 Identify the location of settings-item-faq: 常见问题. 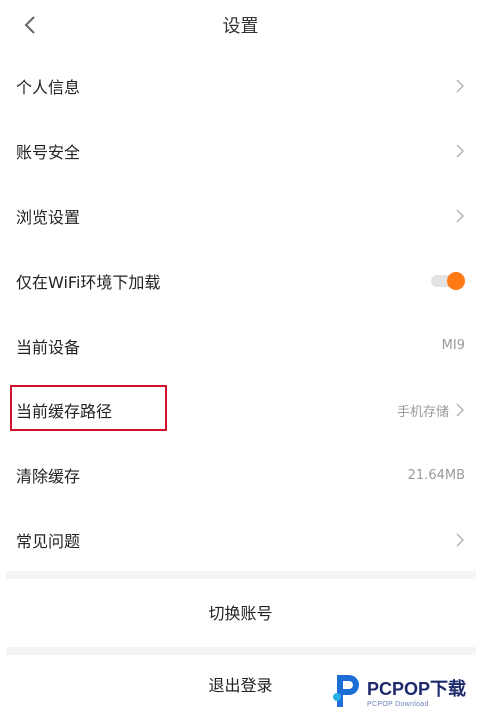
(240, 540).